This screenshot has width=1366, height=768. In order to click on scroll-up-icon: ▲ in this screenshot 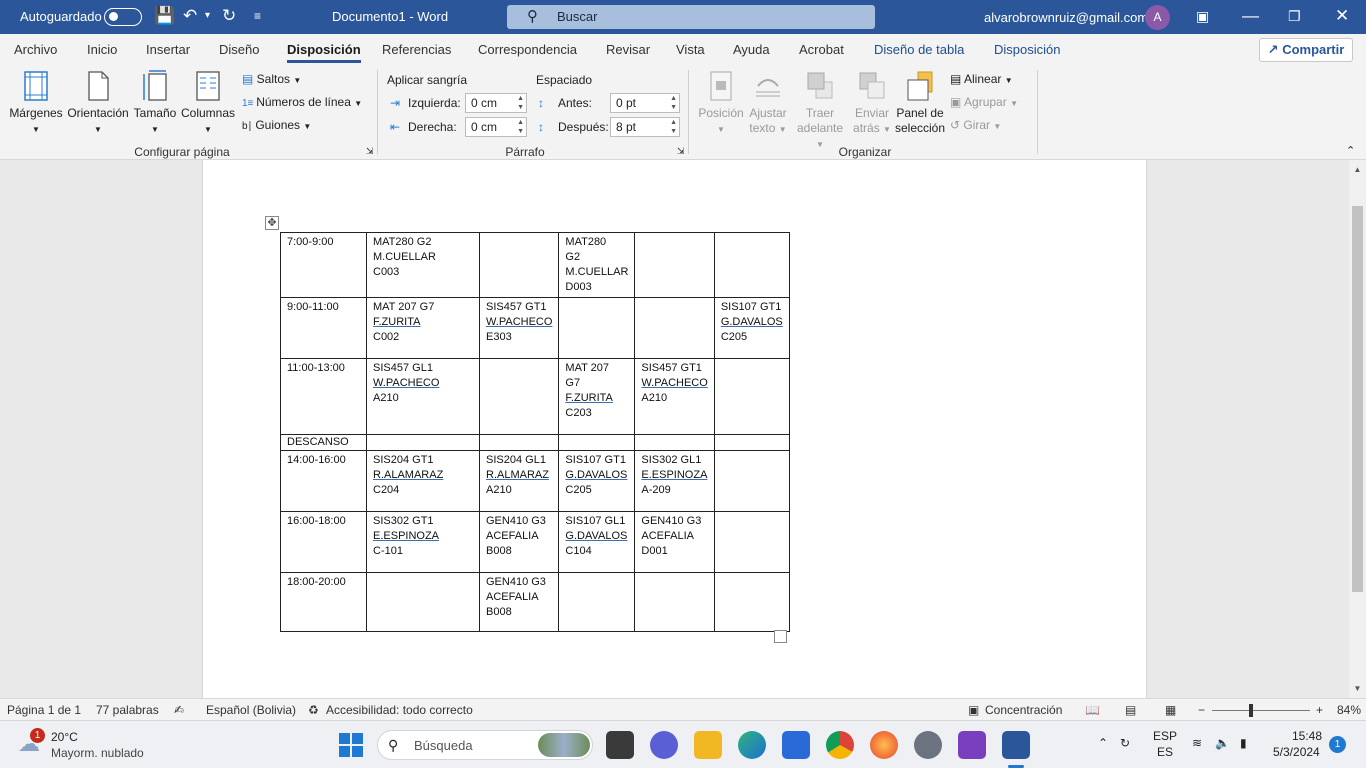, I will do `click(1357, 169)`.